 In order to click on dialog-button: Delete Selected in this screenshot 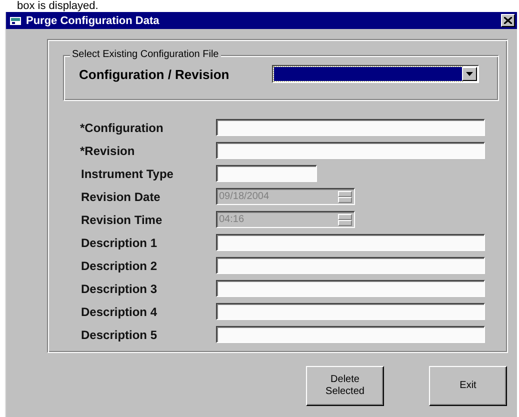, I will do `click(345, 386)`.